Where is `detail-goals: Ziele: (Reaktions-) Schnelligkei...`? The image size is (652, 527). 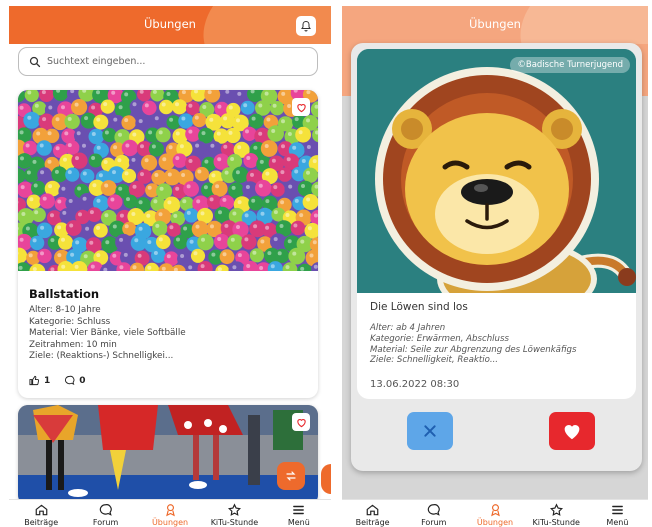 detail-goals: Ziele: (Reaktions-) Schnelligkei... is located at coordinates (101, 356).